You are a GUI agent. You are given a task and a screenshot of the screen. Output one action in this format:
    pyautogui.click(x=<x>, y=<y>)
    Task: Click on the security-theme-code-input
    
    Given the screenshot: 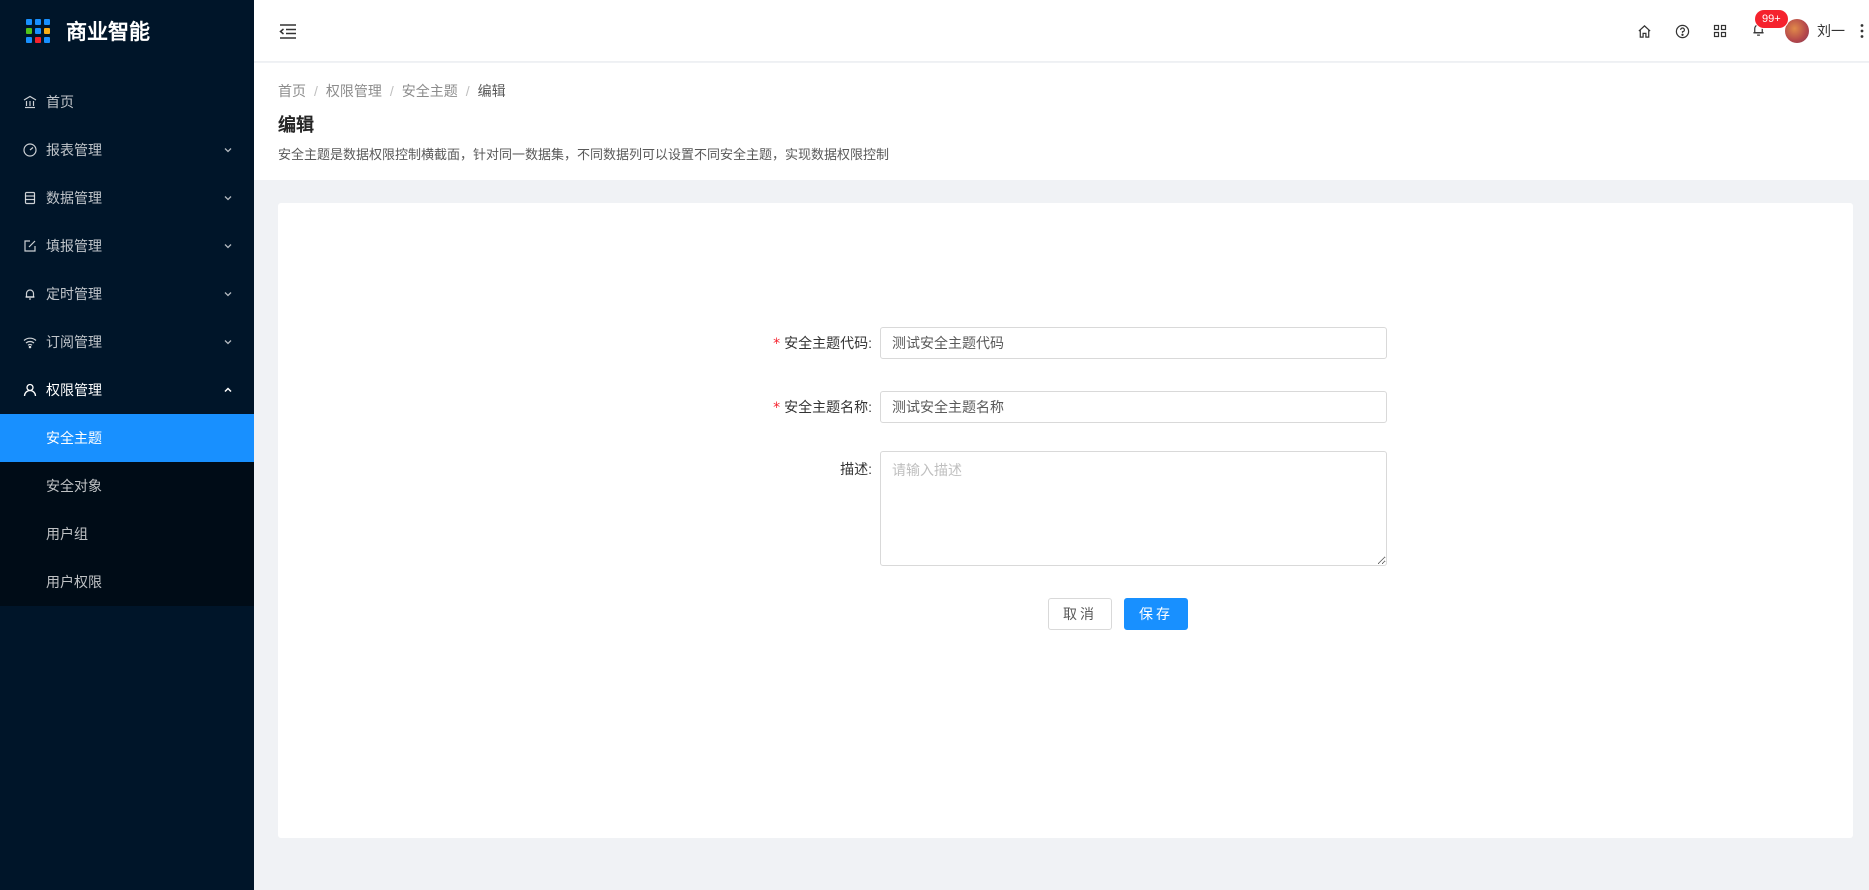 What is the action you would take?
    pyautogui.click(x=1133, y=343)
    